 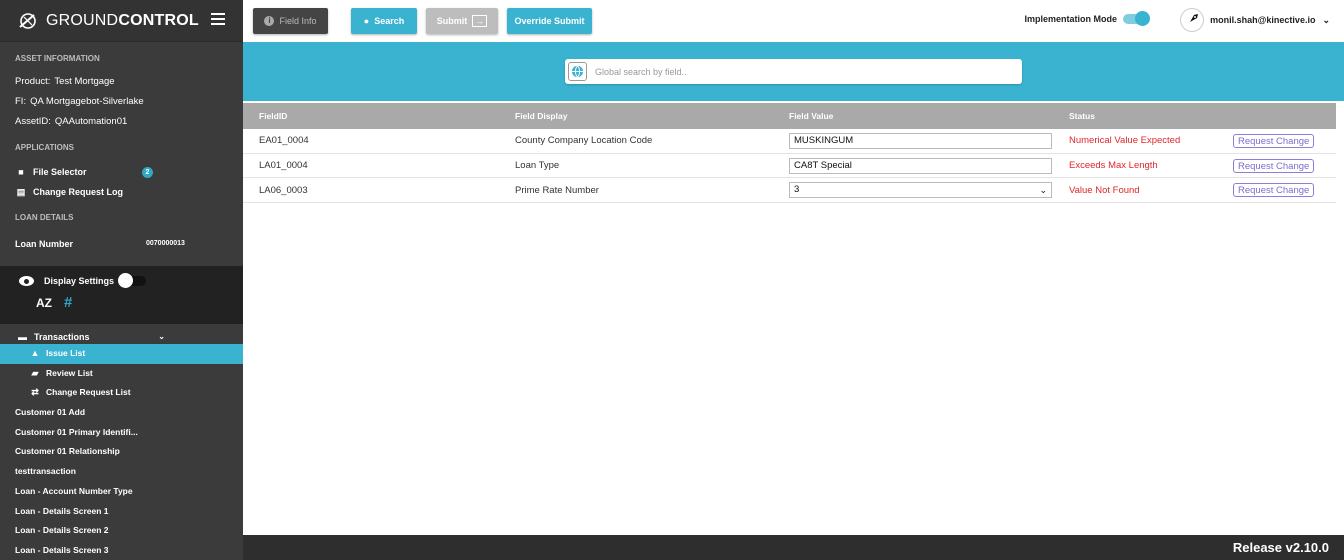 I want to click on loan-details-header: LOAN DETAILS, so click(x=44, y=217).